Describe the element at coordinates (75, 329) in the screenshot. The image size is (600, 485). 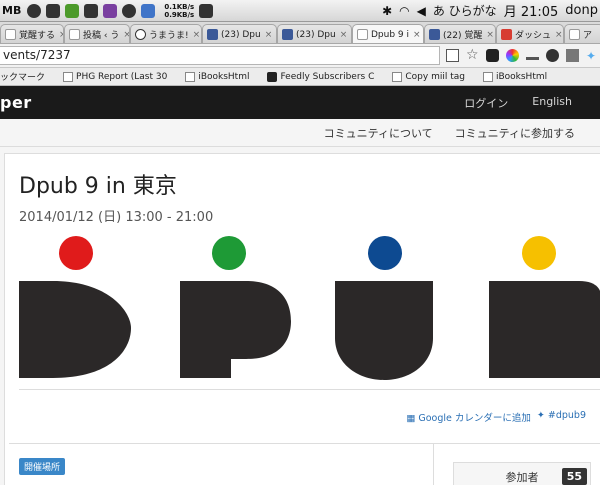
I see `logo-letter-d` at that location.